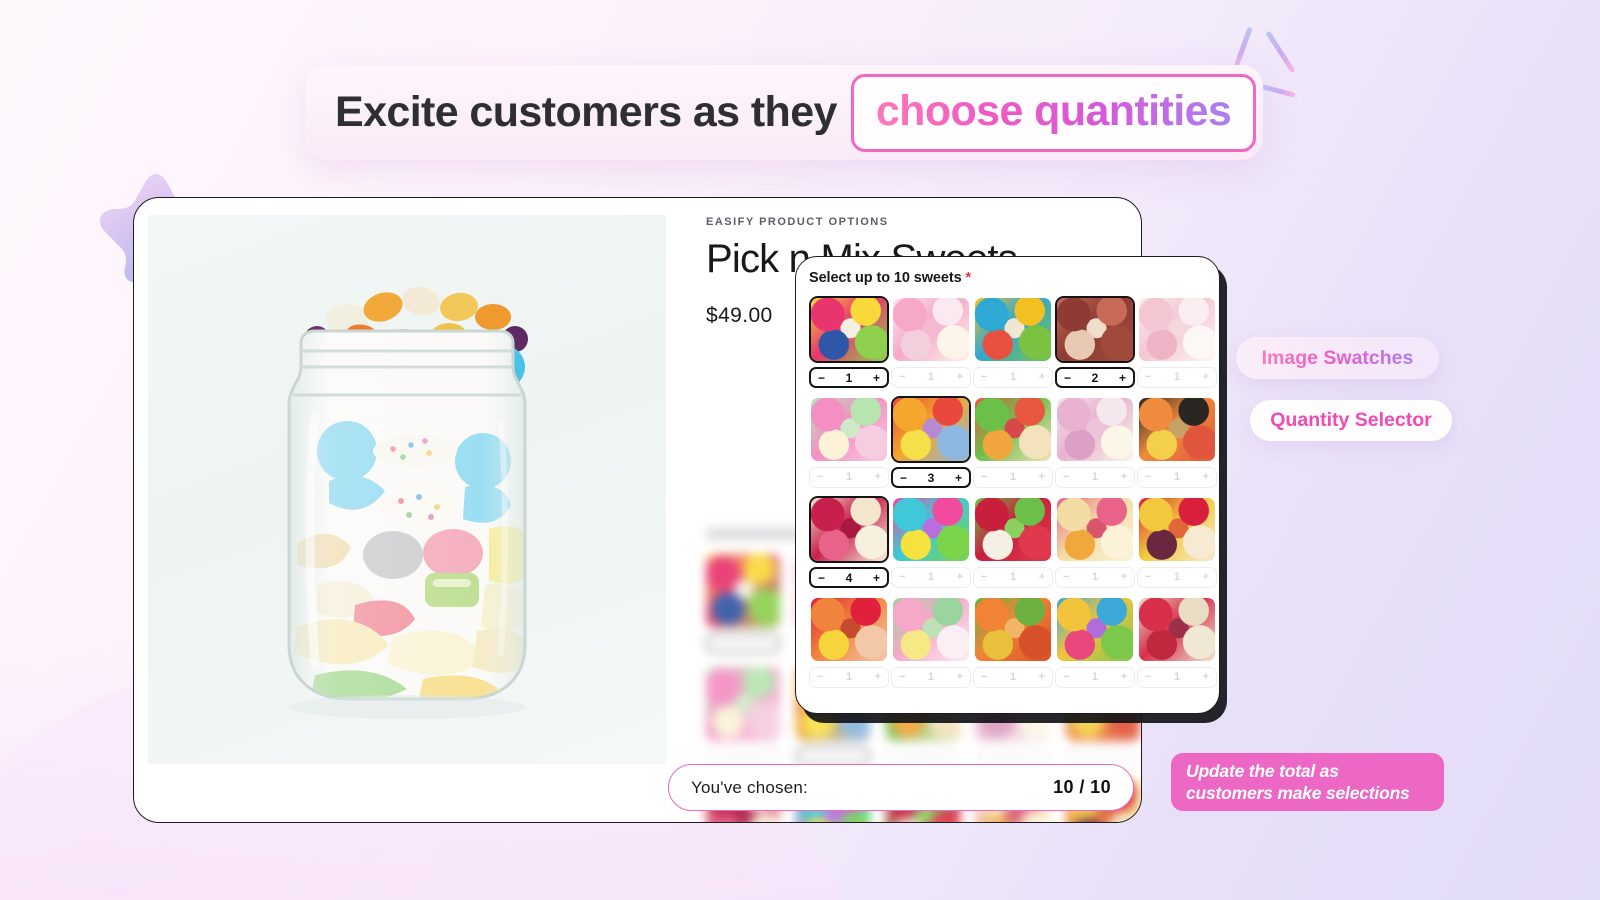 Image resolution: width=1600 pixels, height=900 pixels. I want to click on swatch-cell-assorted-jelly-beans: − 3 +, so click(931, 442).